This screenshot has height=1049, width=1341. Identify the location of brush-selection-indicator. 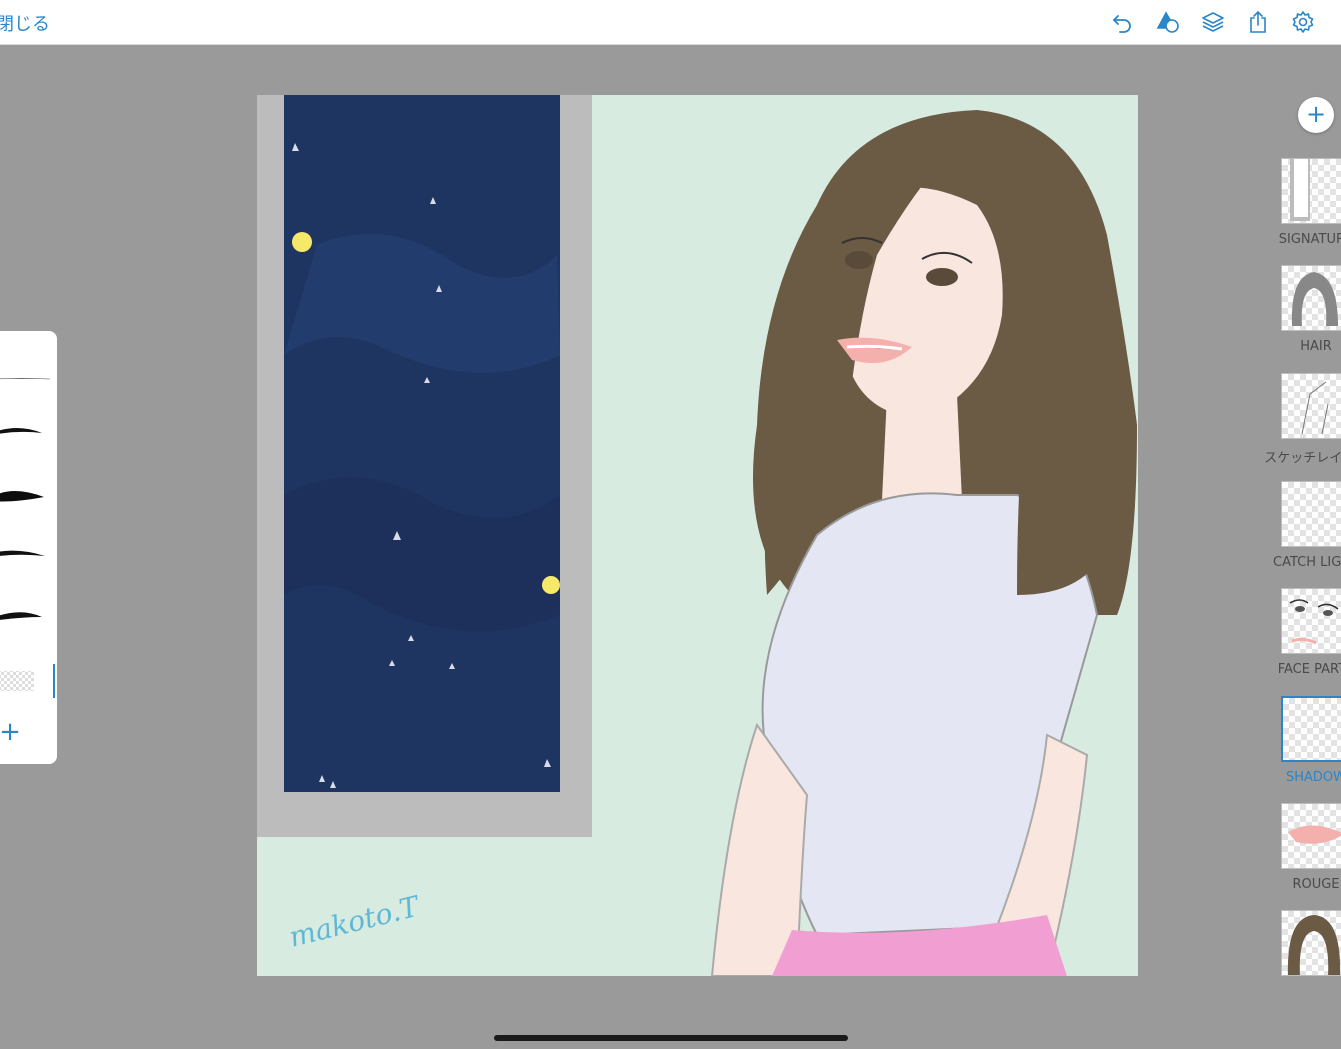
(54, 681).